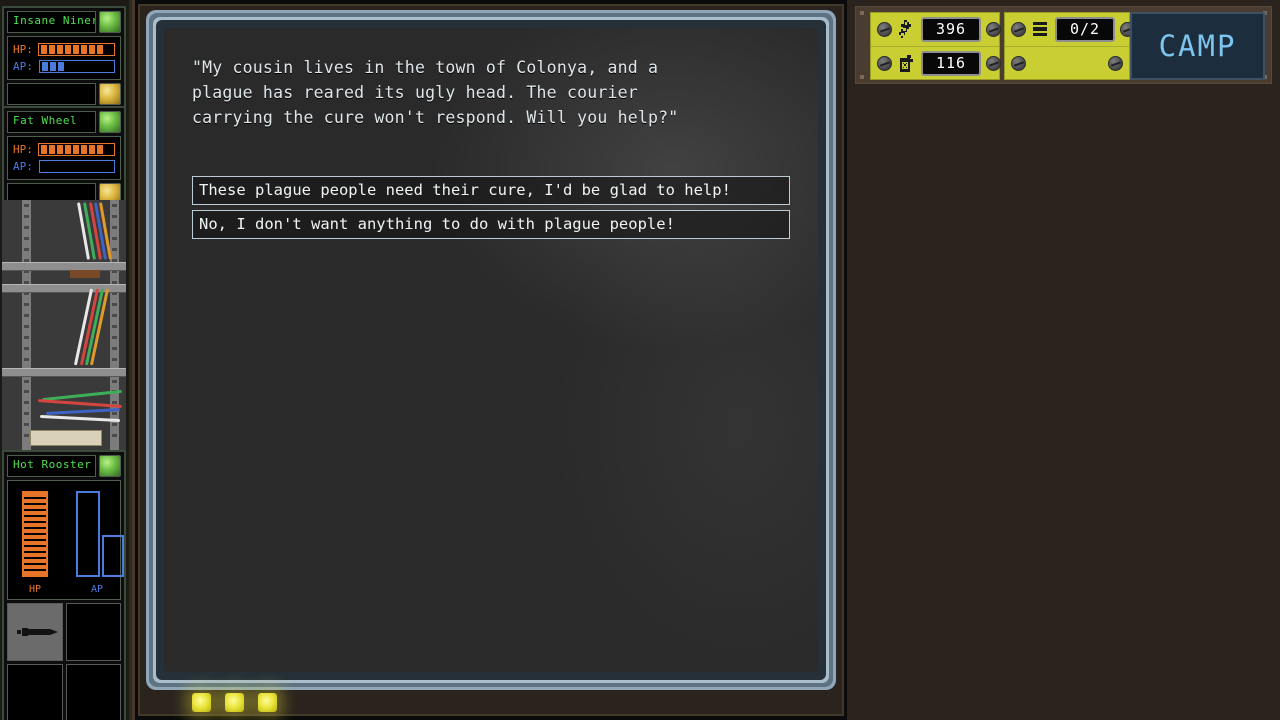 The height and width of the screenshot is (720, 1280). What do you see at coordinates (951, 63) in the screenshot?
I see `resource-fuel-value: 116` at bounding box center [951, 63].